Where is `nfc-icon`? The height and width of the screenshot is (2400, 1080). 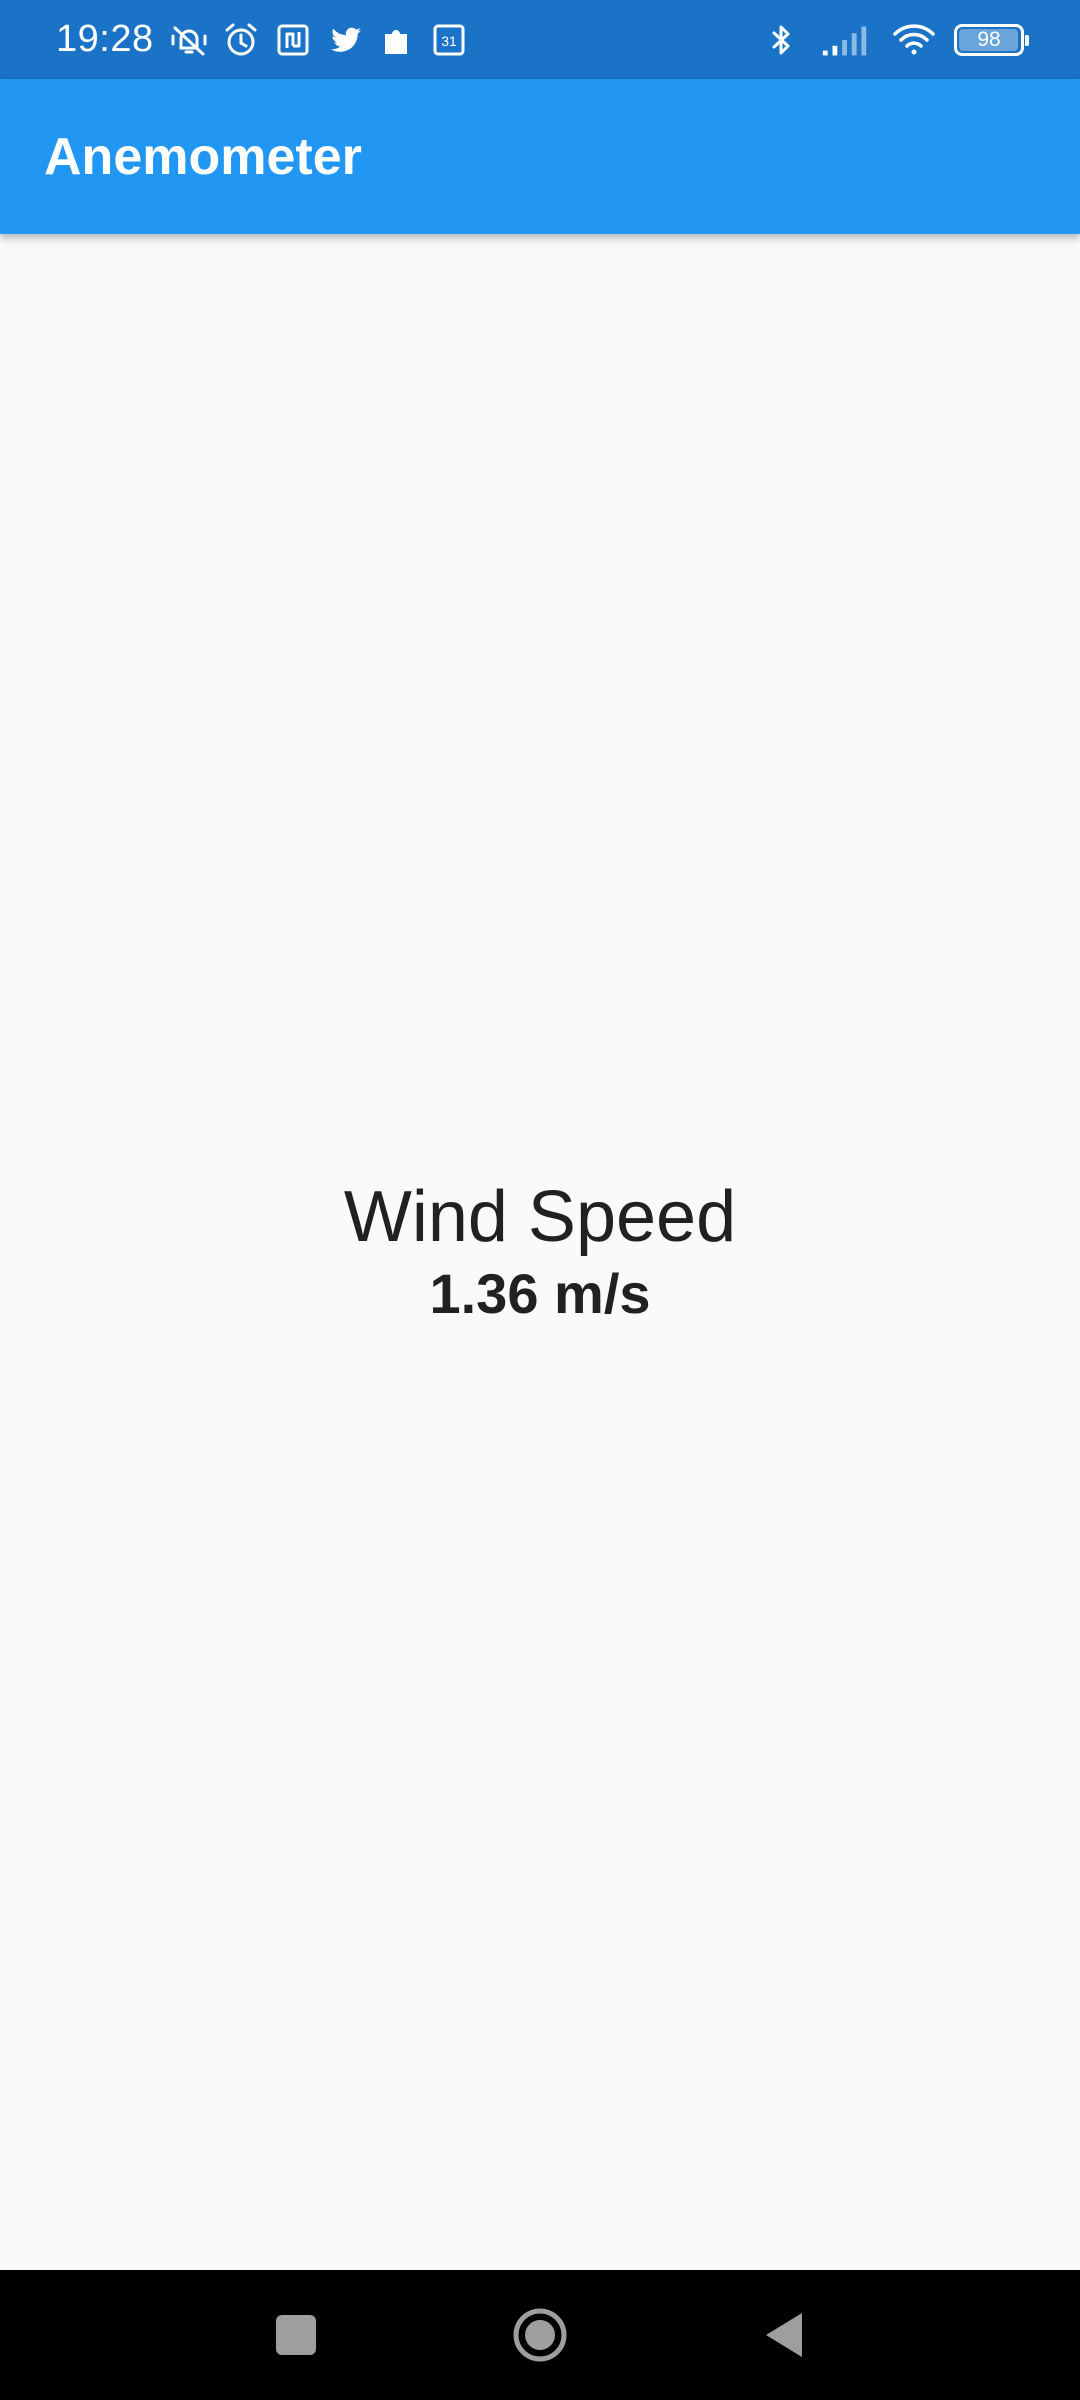 nfc-icon is located at coordinates (293, 40).